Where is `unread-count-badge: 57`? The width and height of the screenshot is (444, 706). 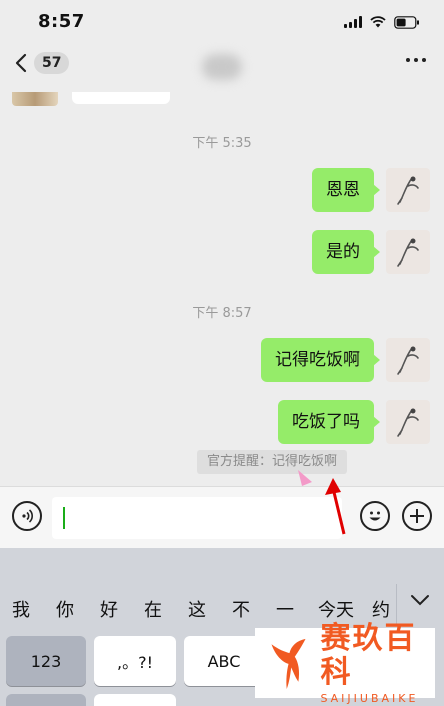
unread-count-badge: 57 is located at coordinates (52, 63).